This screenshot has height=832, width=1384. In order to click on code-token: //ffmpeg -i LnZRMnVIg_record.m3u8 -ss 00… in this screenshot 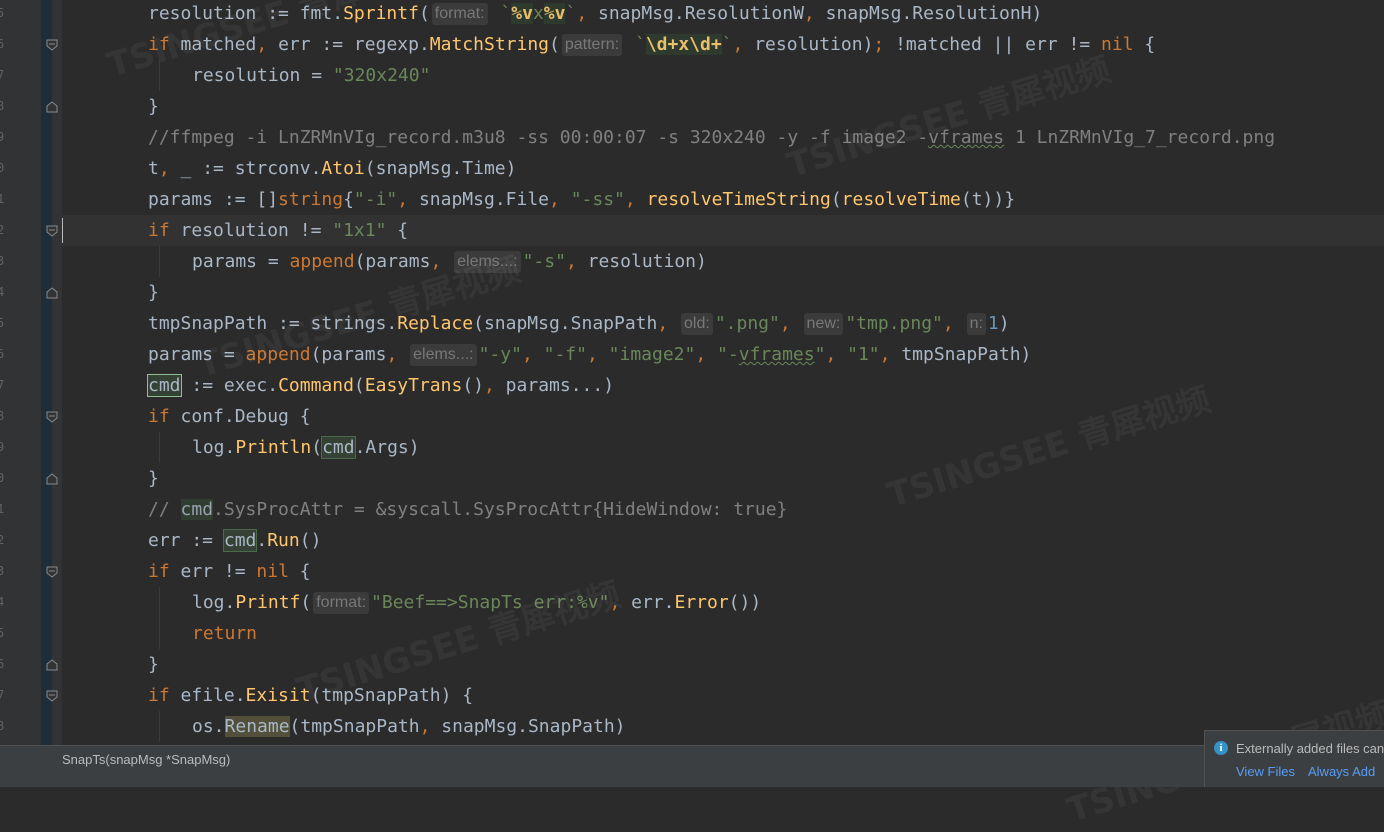, I will do `click(712, 137)`.